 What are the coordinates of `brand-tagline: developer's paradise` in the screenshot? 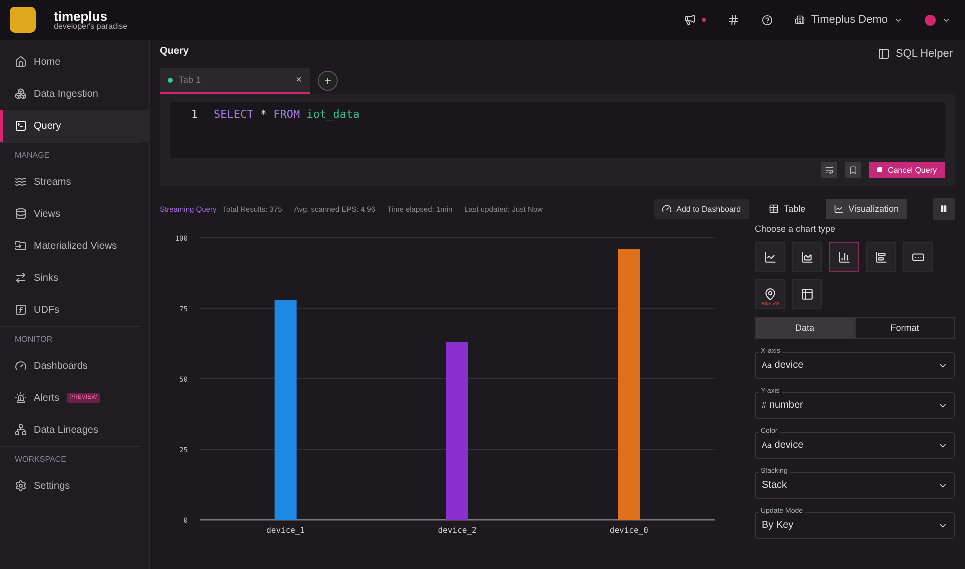 It's located at (91, 26).